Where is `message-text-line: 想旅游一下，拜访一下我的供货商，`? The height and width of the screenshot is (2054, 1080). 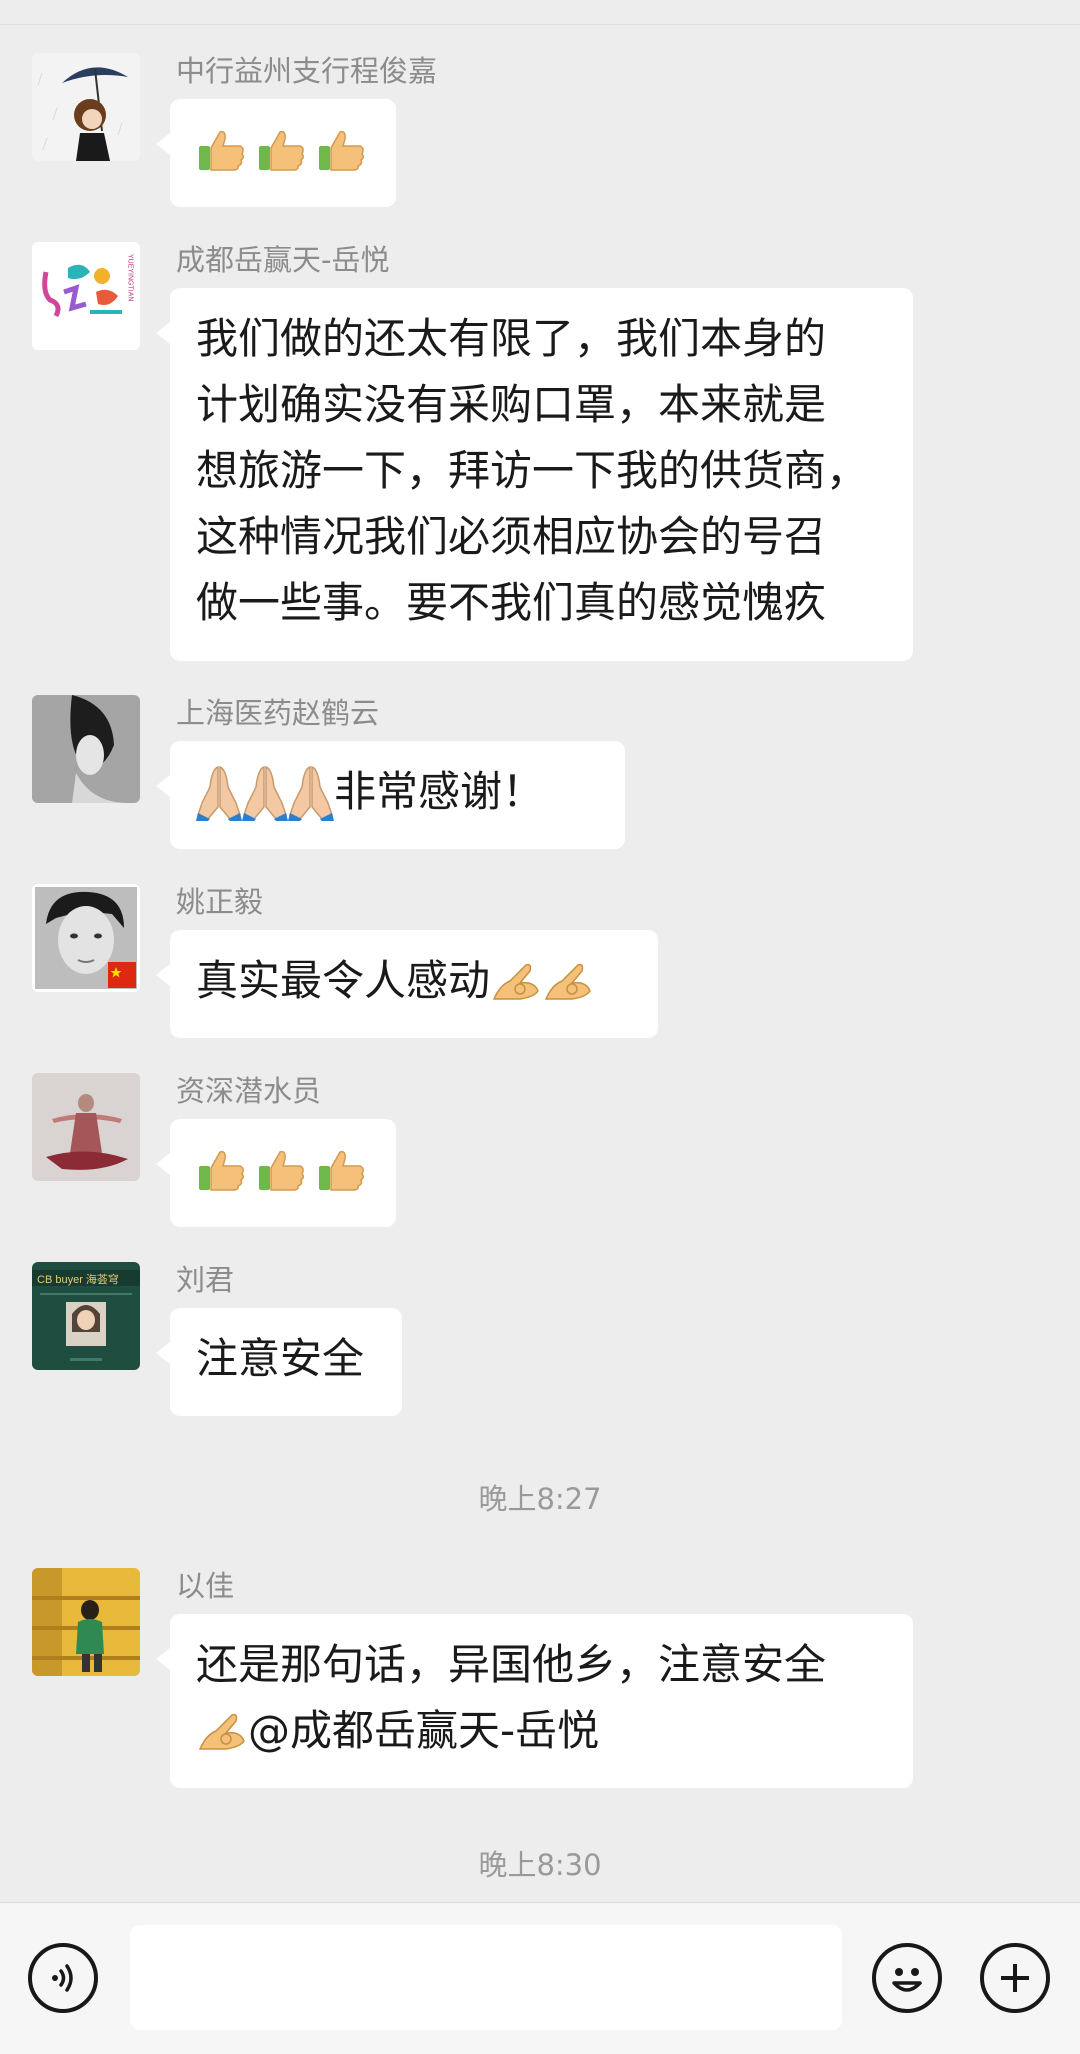
message-text-line: 想旅游一下，拜访一下我的供货商， is located at coordinates (532, 470).